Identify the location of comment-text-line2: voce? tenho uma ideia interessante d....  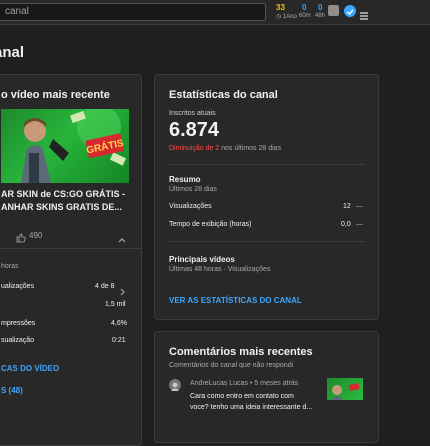
(251, 407).